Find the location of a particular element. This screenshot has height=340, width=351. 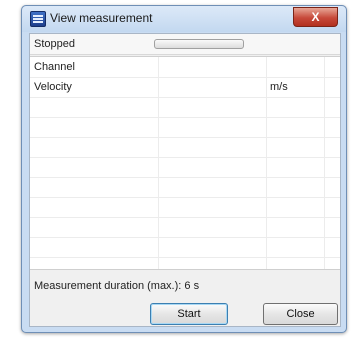

status-text: Stopped is located at coordinates (54, 44).